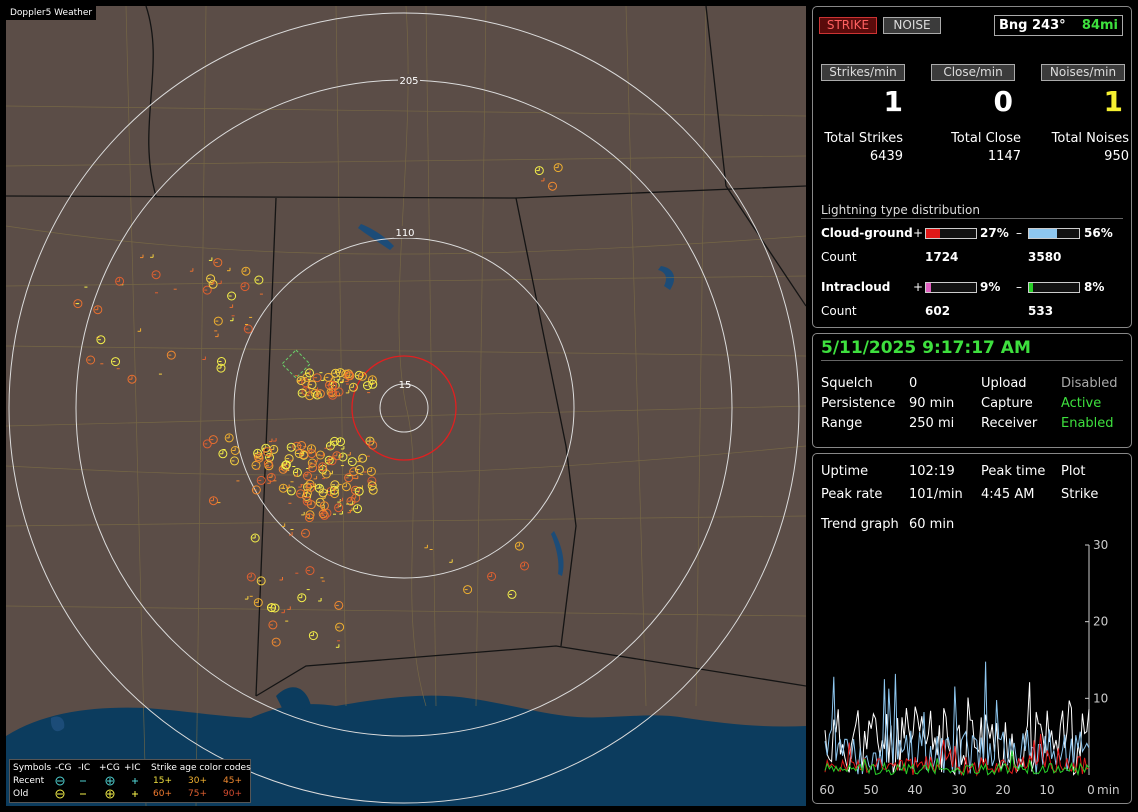  Describe the element at coordinates (990, 287) in the screenshot. I see `ic-positive-pct: 9%` at that location.